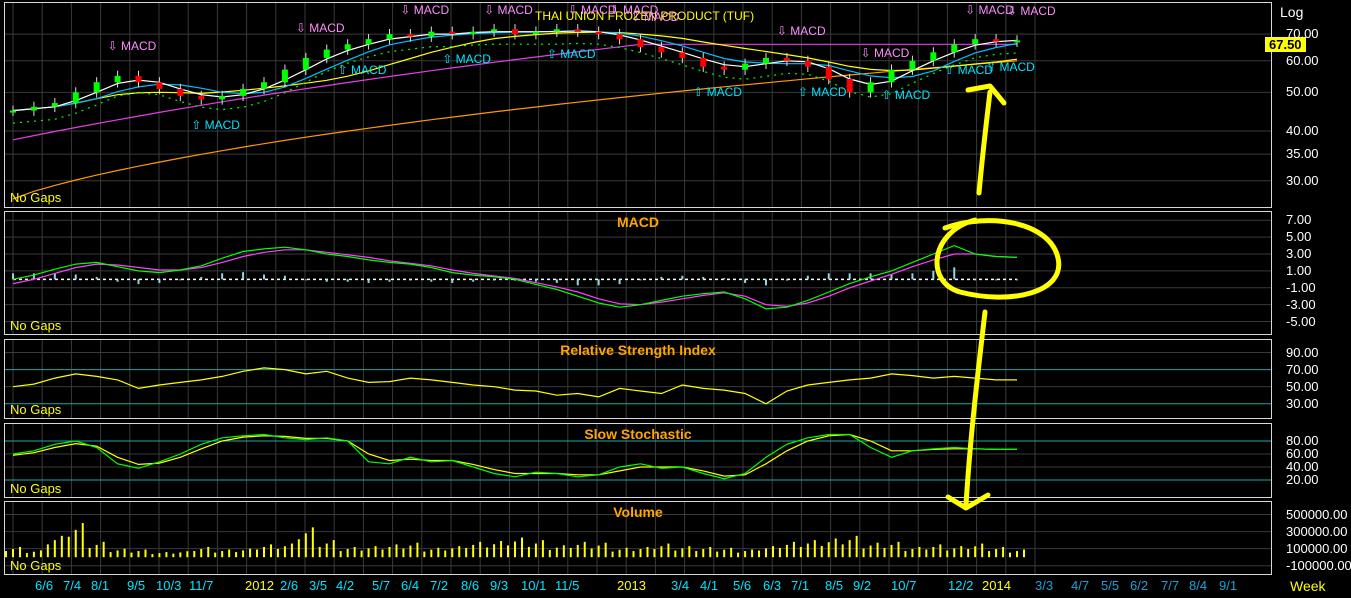  I want to click on ma-mid-line, so click(515, 71).